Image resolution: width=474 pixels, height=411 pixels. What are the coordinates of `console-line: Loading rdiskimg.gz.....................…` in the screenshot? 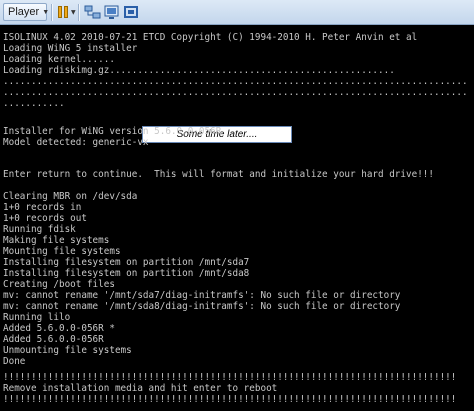 It's located at (199, 70).